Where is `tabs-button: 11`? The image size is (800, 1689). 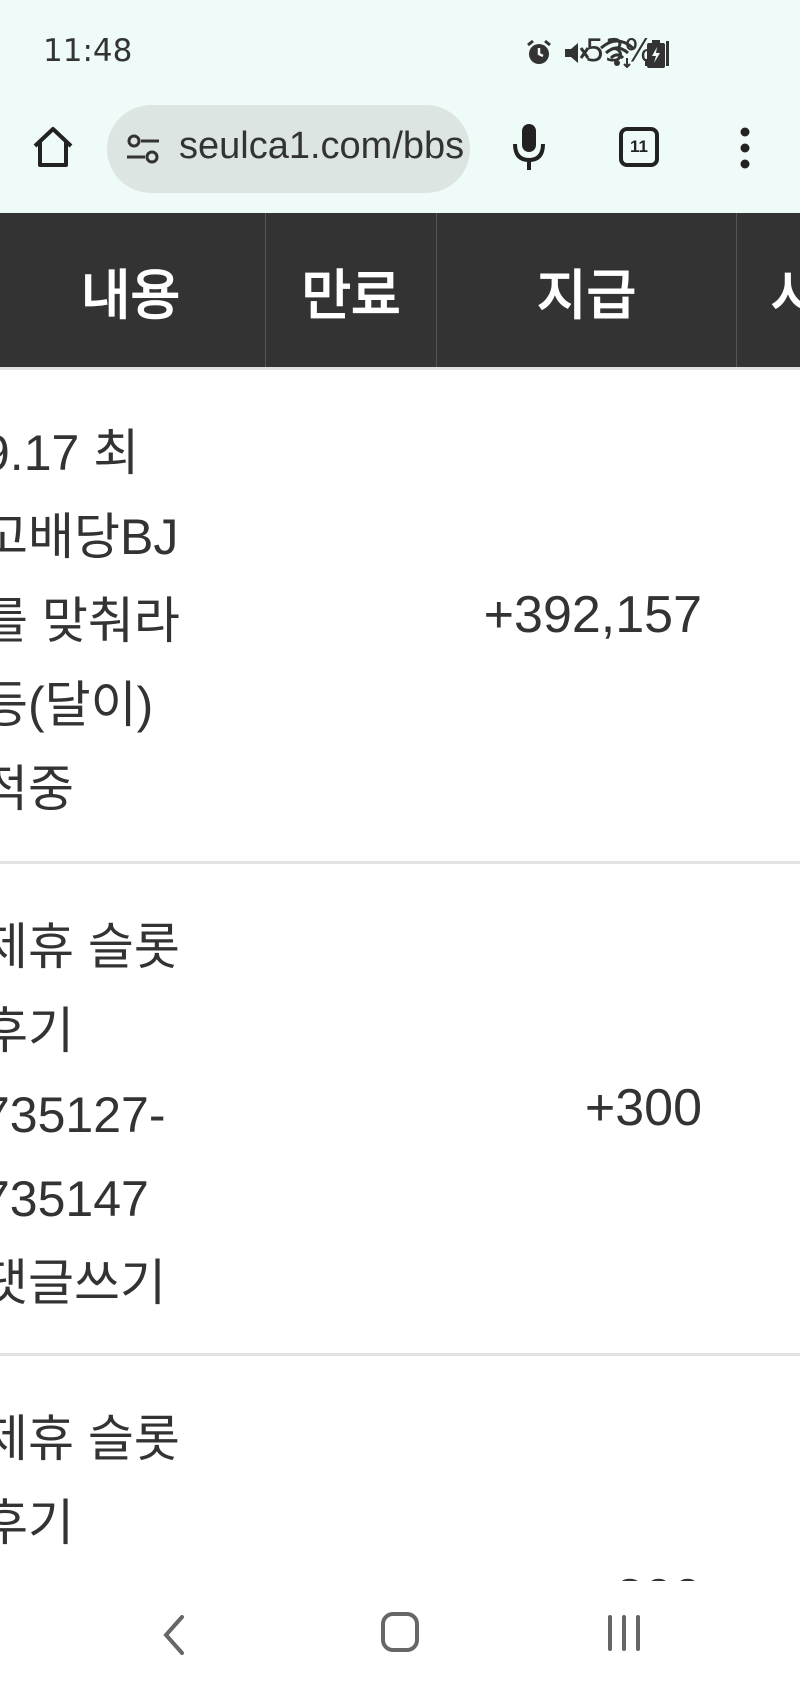
tabs-button: 11 is located at coordinates (639, 147).